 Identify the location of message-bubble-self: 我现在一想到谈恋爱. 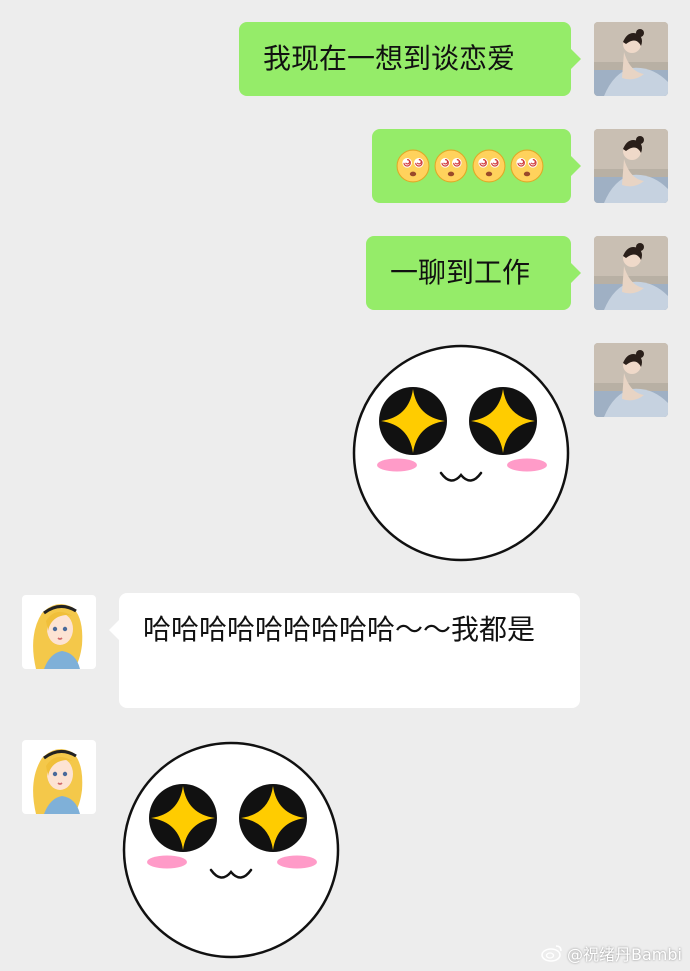
(410, 59).